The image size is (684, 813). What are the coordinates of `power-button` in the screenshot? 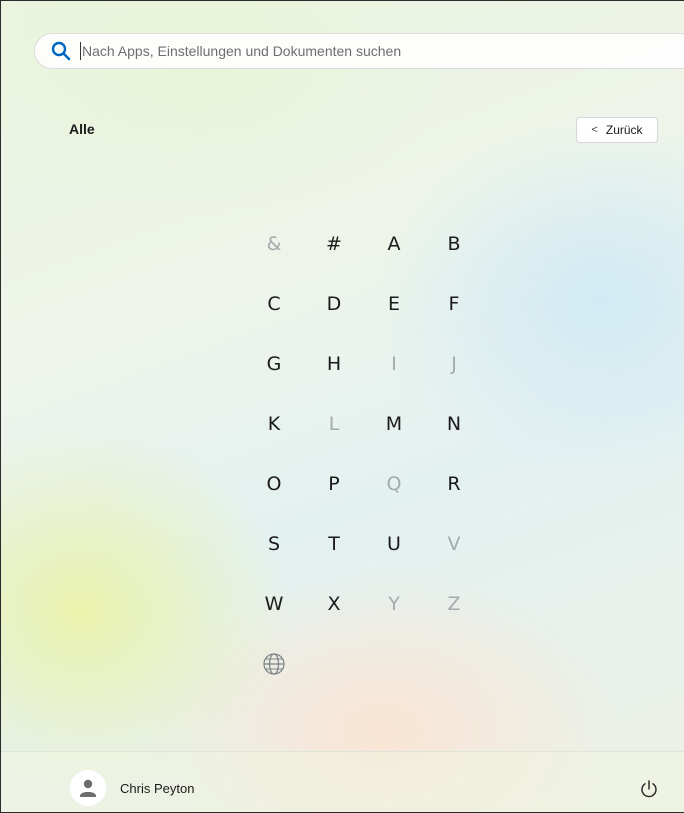 It's located at (649, 789).